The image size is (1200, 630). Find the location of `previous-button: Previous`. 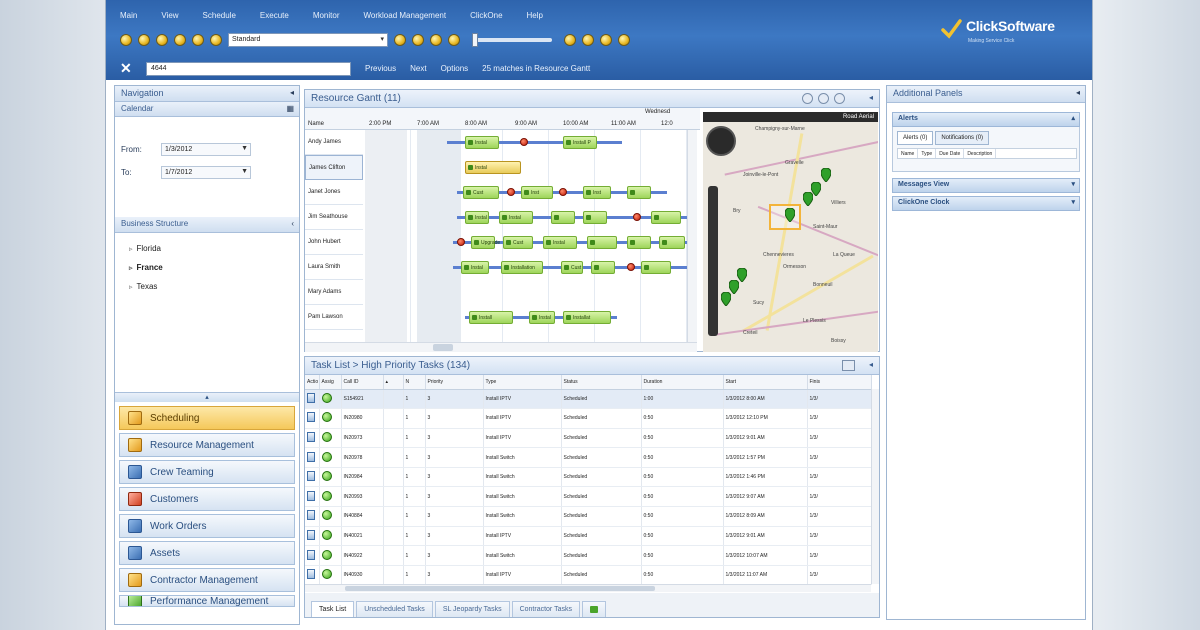

previous-button: Previous is located at coordinates (380, 68).